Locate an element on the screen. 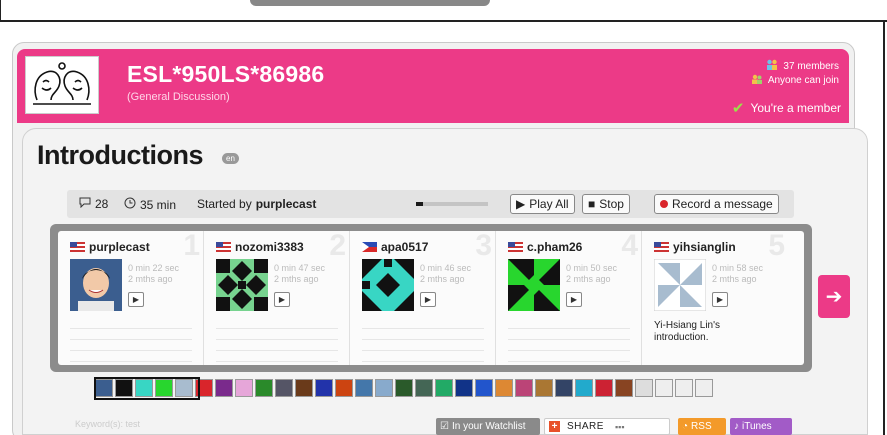 The height and width of the screenshot is (435, 887). card-meta: 0 min 58 sec 2 mths ago is located at coordinates (737, 274).